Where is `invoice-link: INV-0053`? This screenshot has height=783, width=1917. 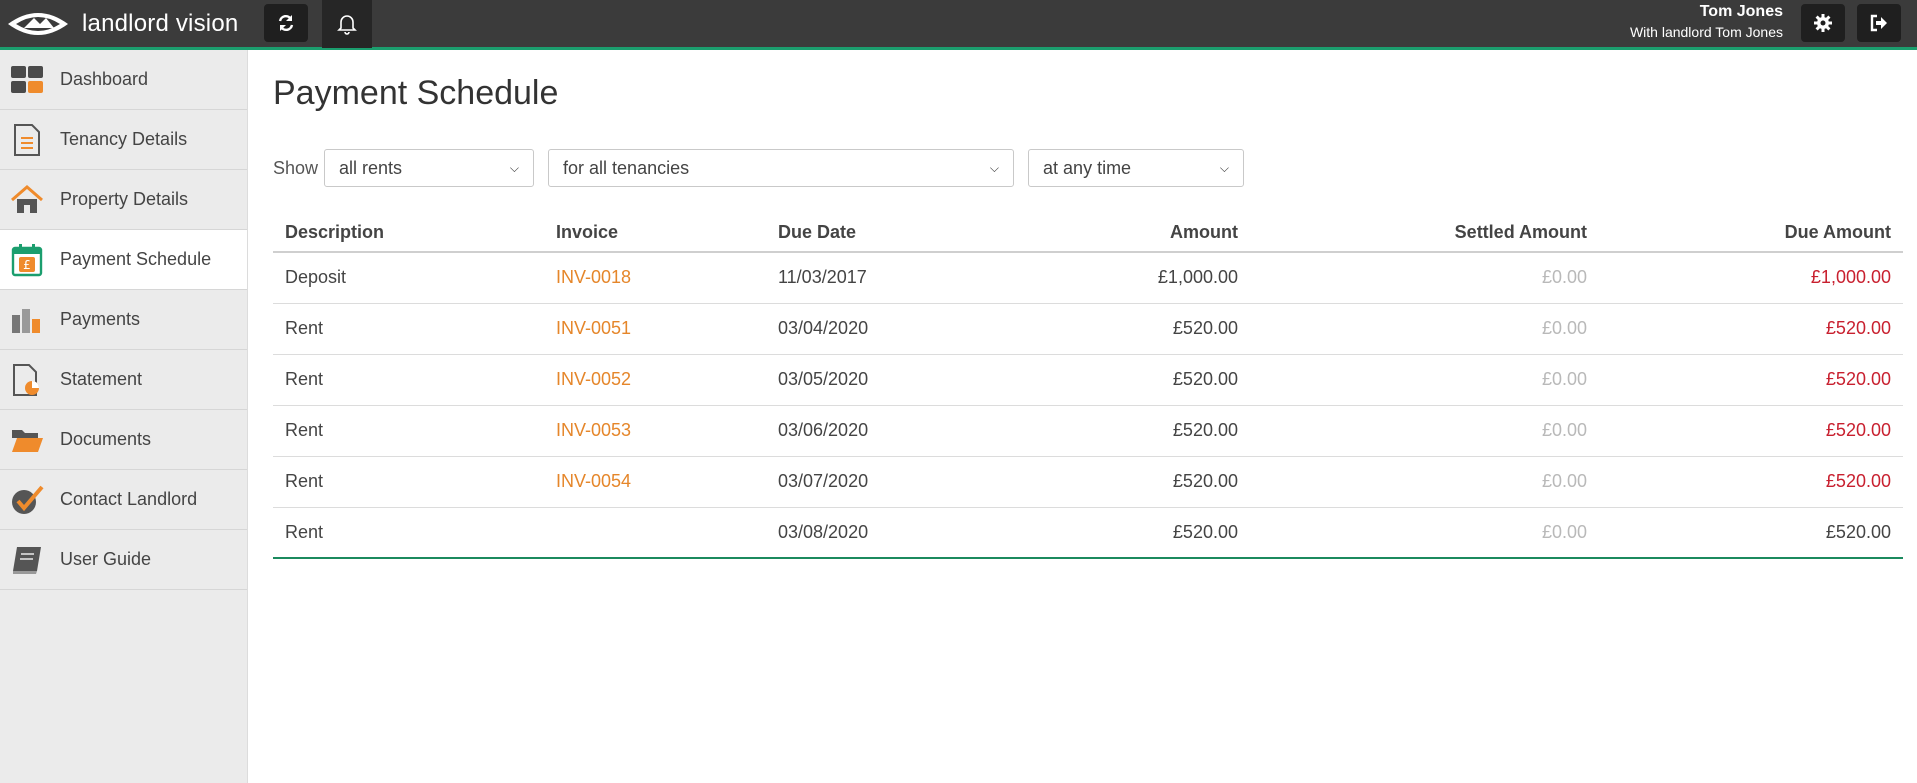
invoice-link: INV-0053 is located at coordinates (655, 431).